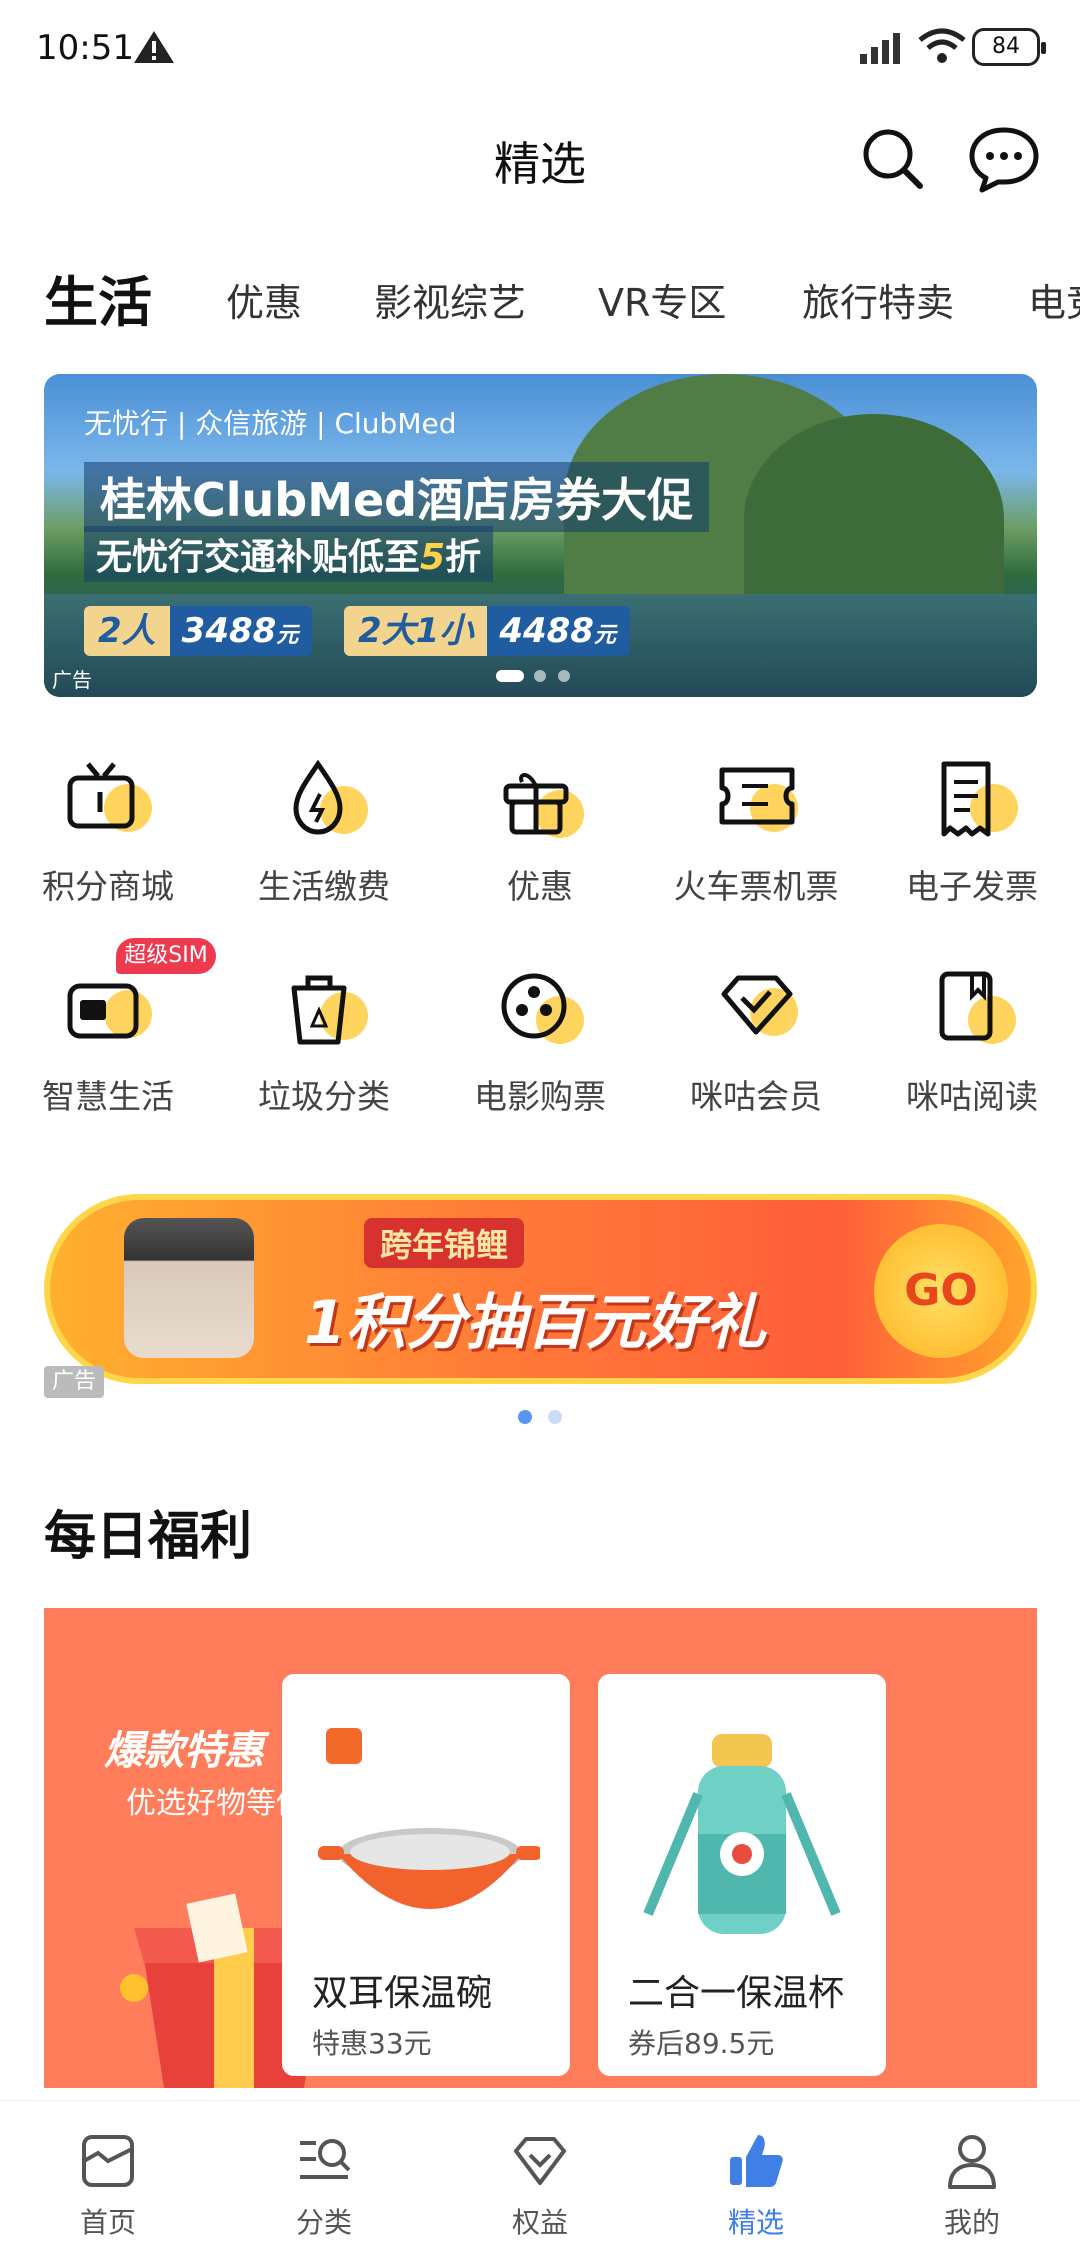 The image size is (1080, 2249). I want to click on grid-label: 咪咕阅读, so click(972, 1096).